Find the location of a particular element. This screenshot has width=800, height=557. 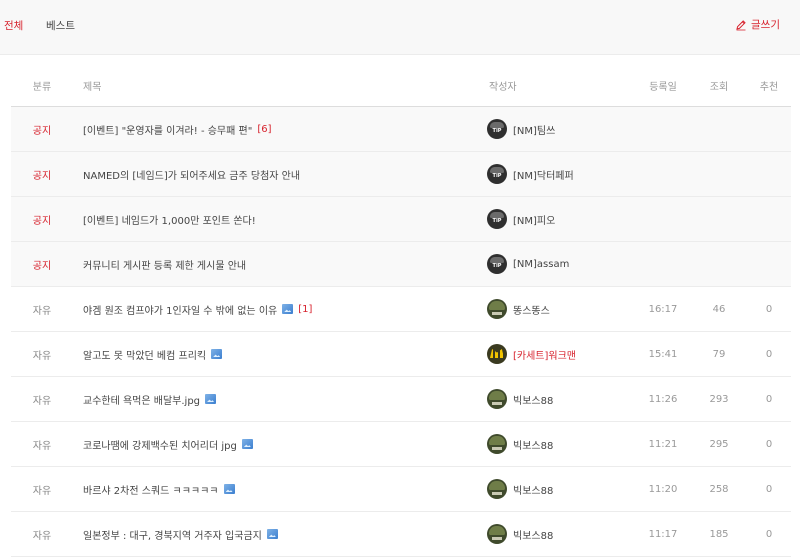

post-title-cell: 커뮤니티 게시판 등록 제한 게시물 안내 is located at coordinates (283, 264).